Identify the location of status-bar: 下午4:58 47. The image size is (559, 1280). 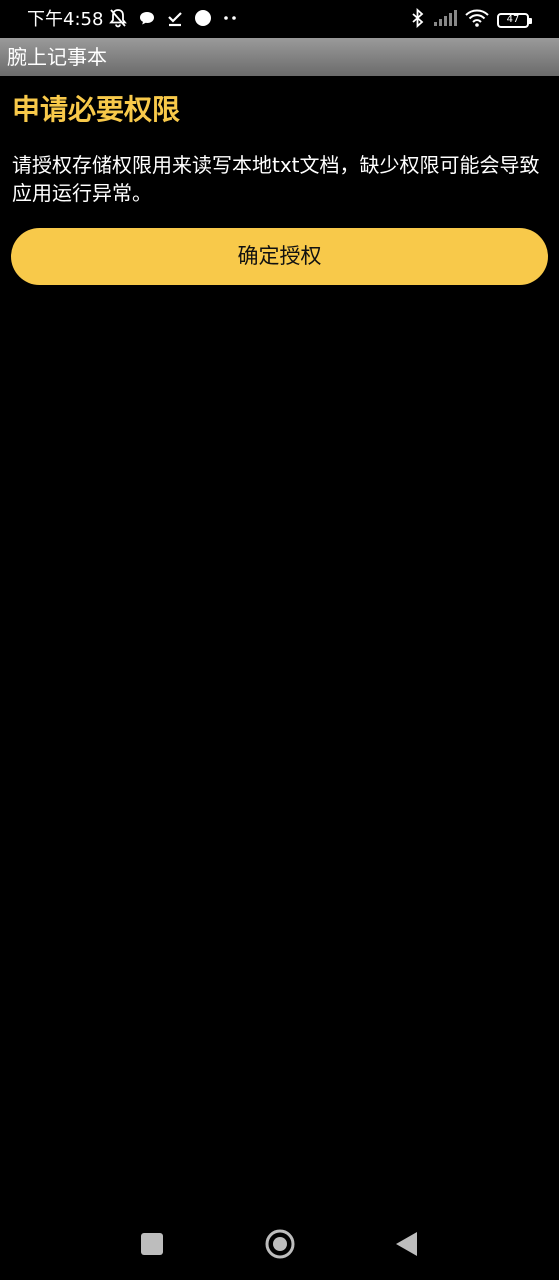
(279, 19).